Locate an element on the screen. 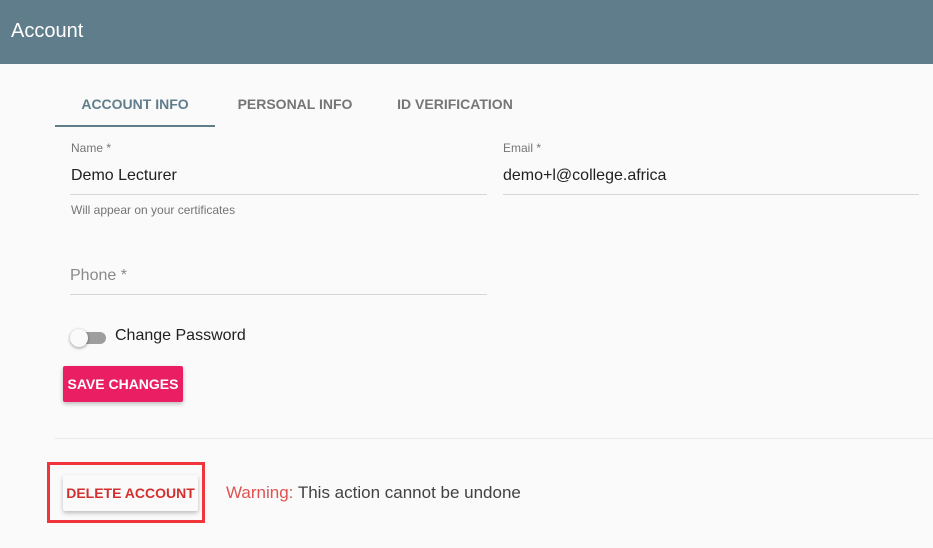 The height and width of the screenshot is (548, 933). save-changes-button: SAVE CHANGES is located at coordinates (123, 384).